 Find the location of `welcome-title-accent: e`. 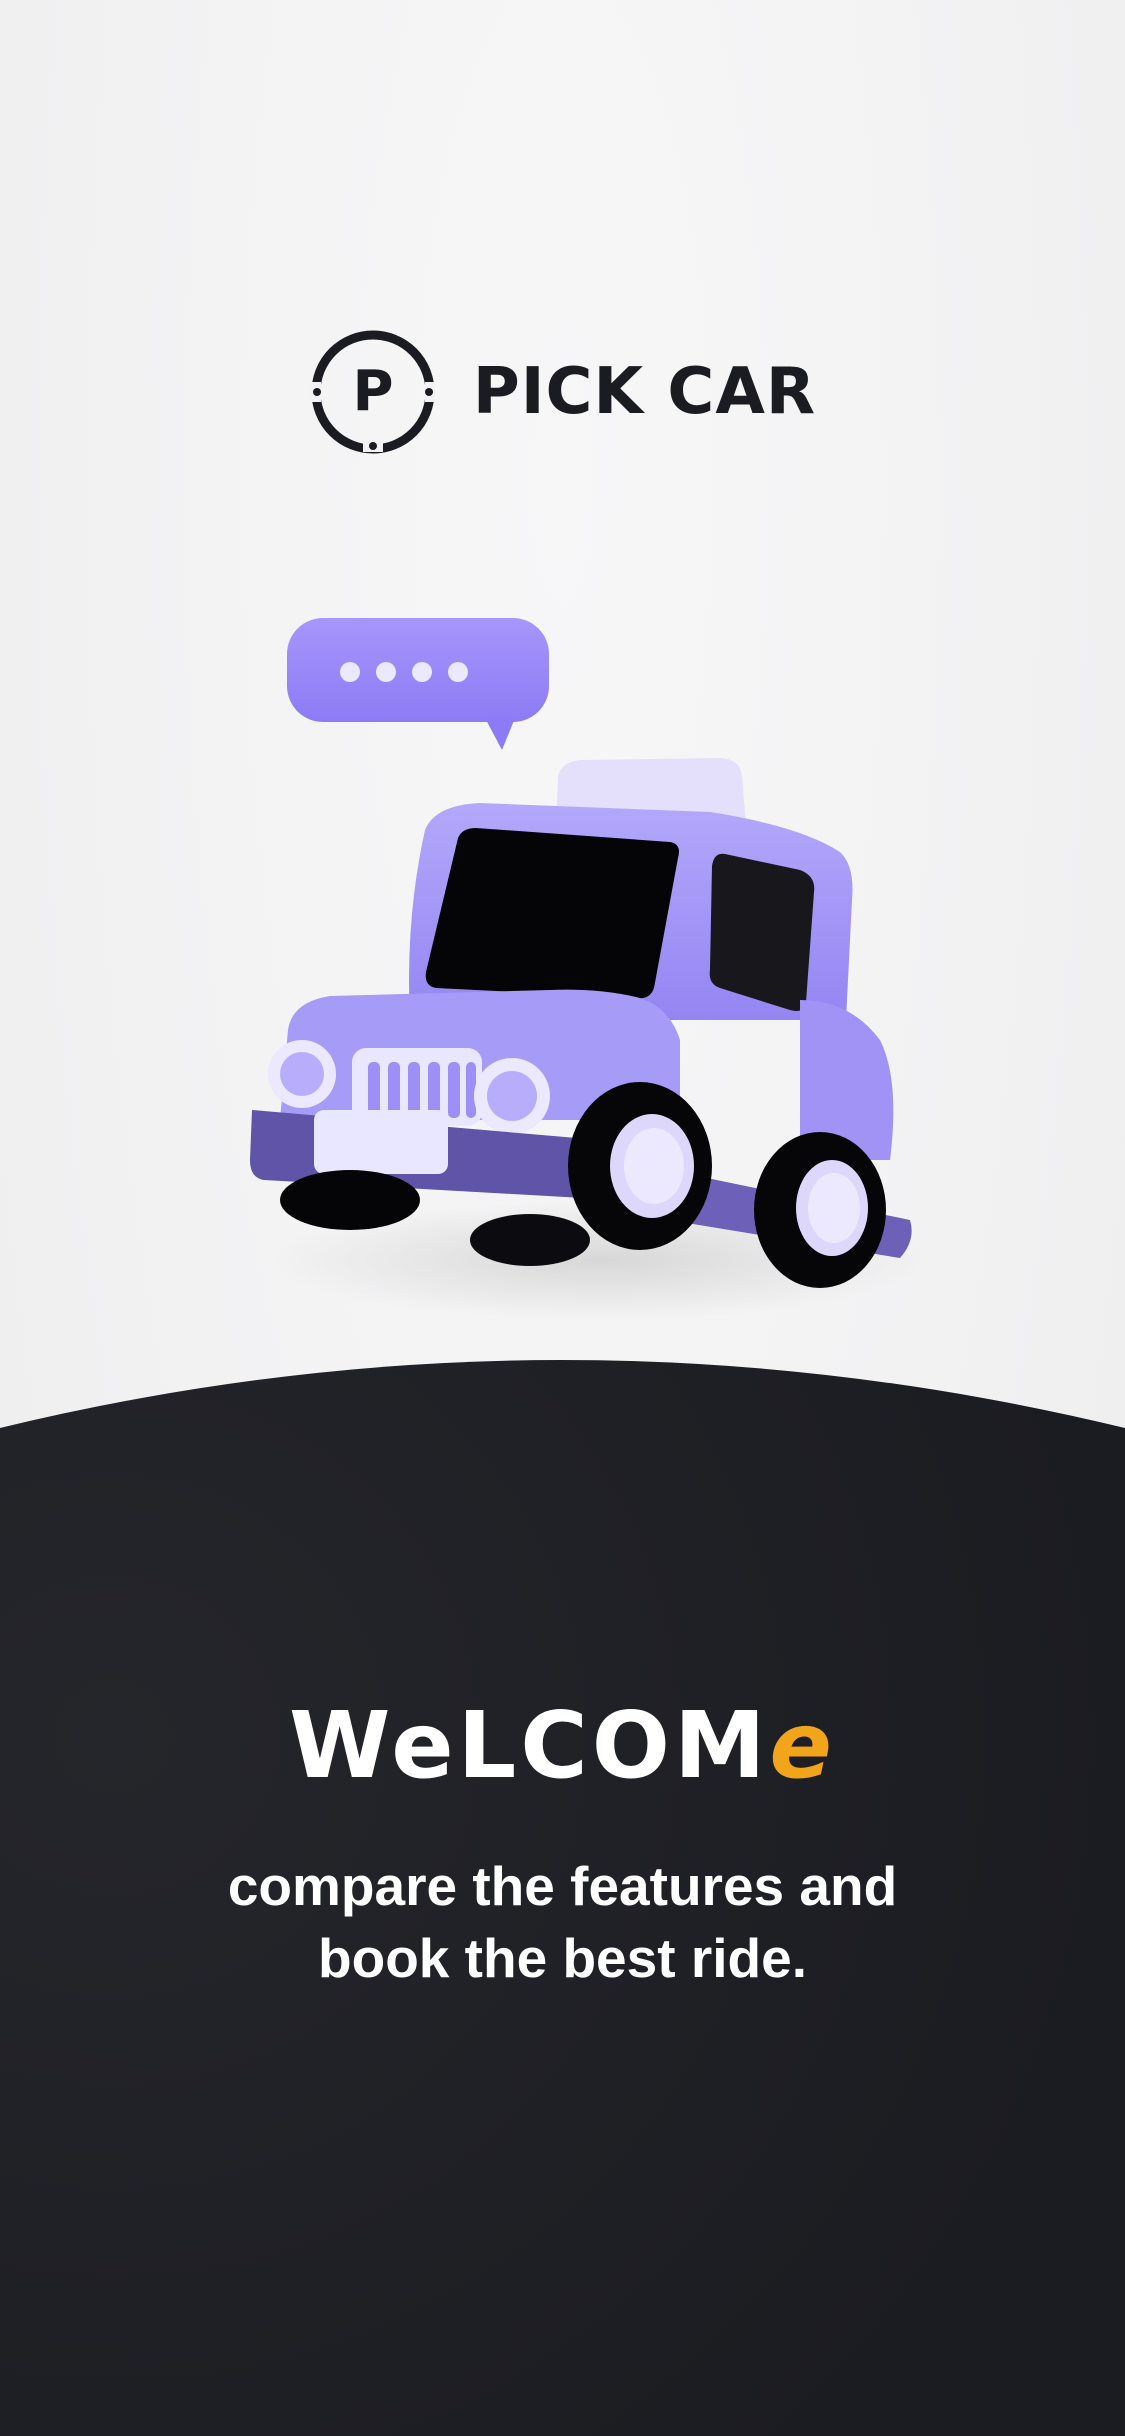

welcome-title-accent: e is located at coordinates (802, 1745).